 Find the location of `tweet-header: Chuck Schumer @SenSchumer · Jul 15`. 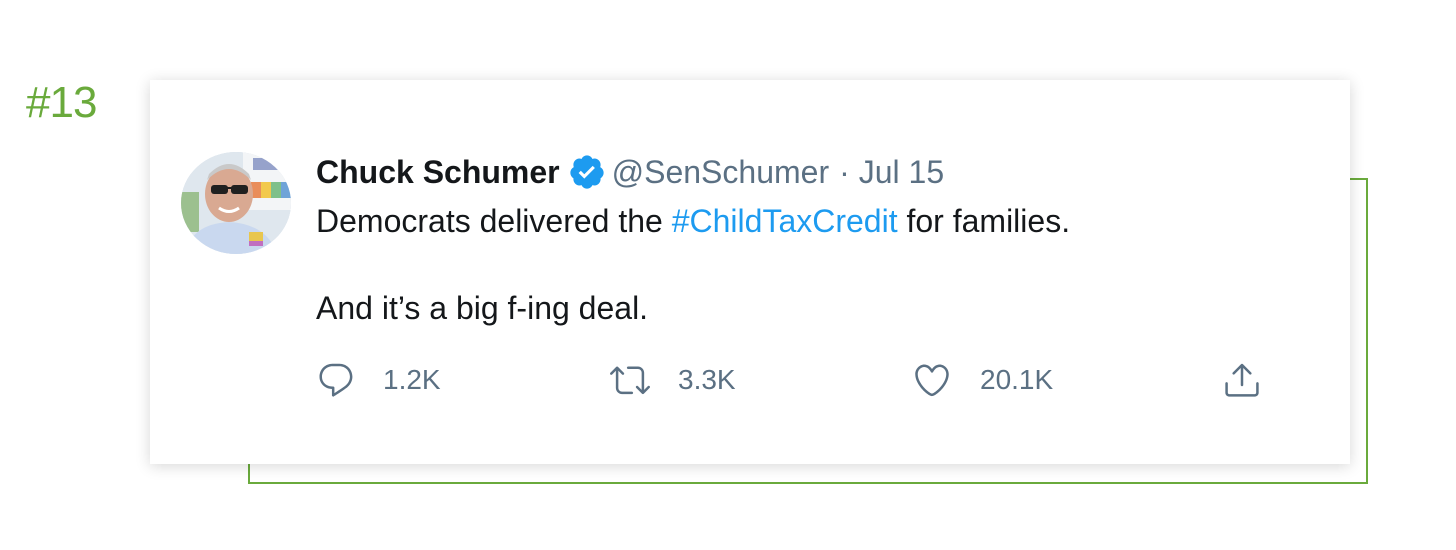

tweet-header: Chuck Schumer @SenSchumer · Jul 15 is located at coordinates (630, 172).